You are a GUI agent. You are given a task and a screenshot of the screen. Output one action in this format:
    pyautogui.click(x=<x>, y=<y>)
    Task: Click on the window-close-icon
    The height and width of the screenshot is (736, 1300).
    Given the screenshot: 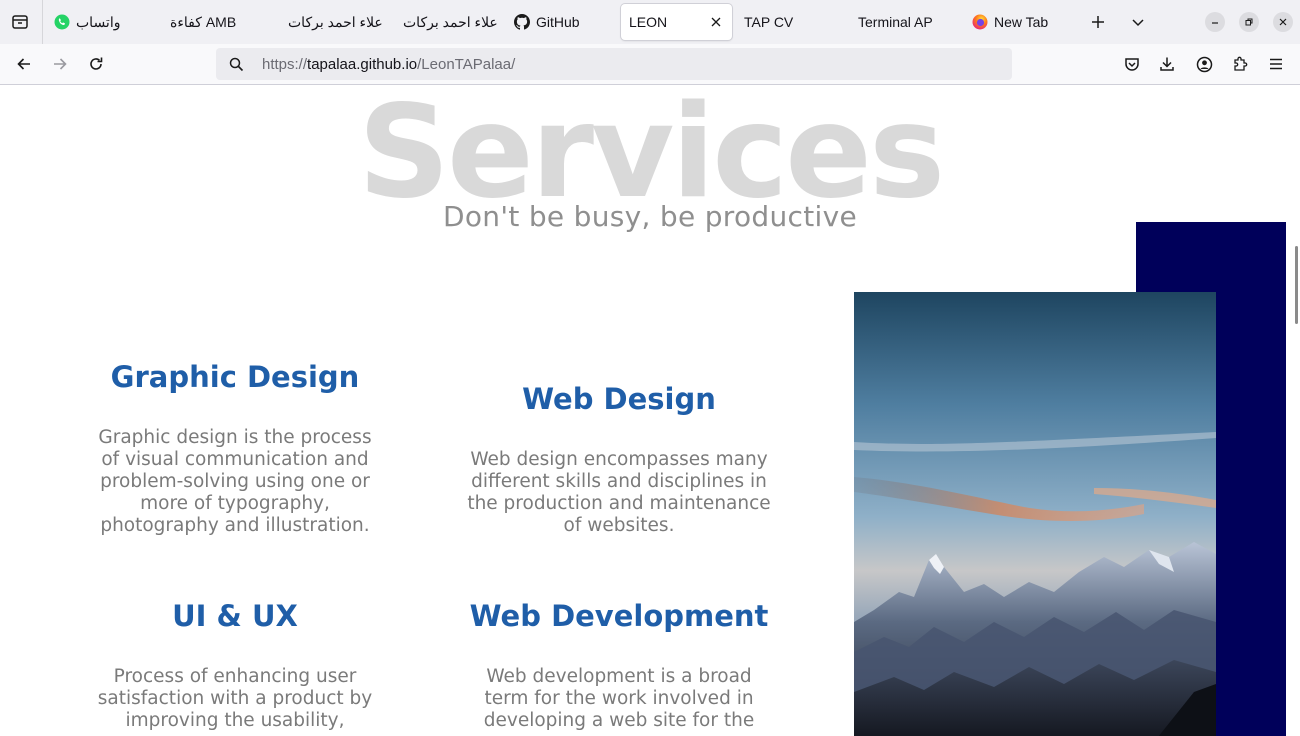 What is the action you would take?
    pyautogui.click(x=1283, y=22)
    